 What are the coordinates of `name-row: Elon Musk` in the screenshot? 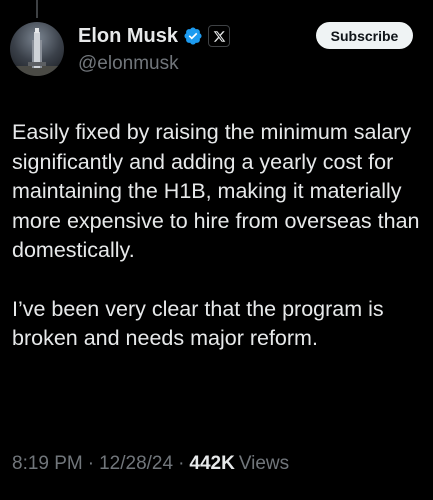 It's located at (195, 36).